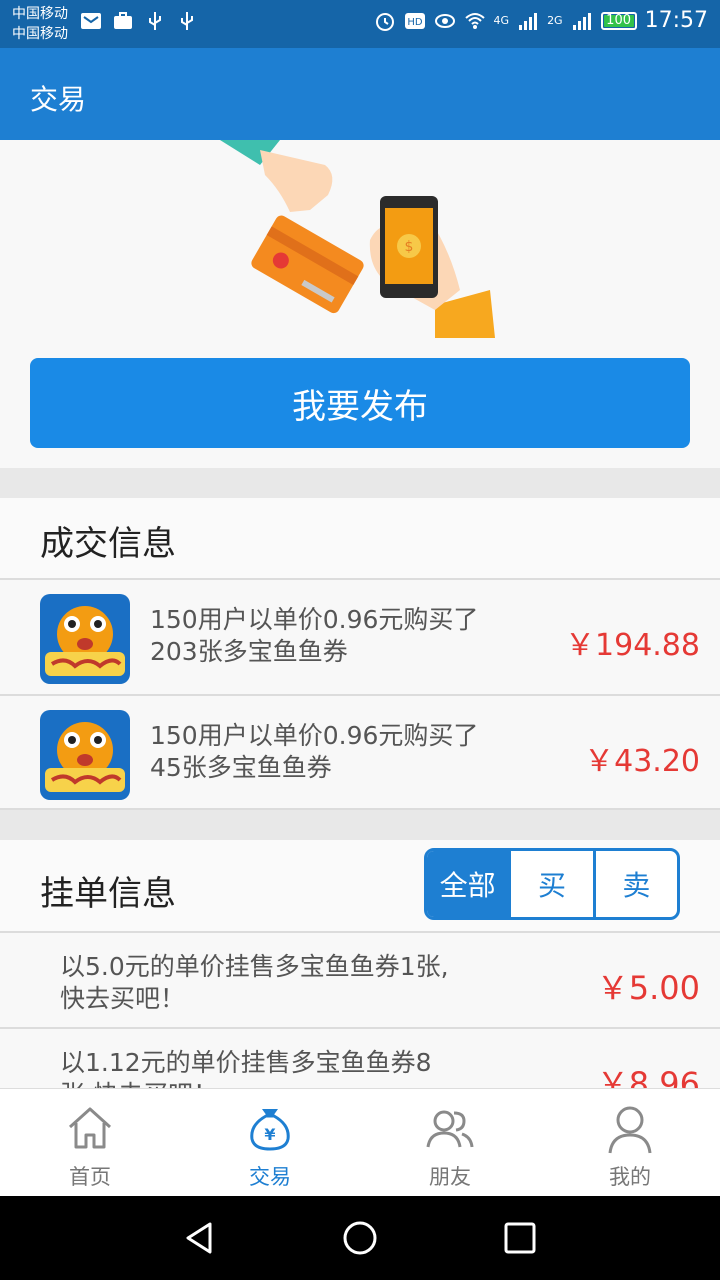 The height and width of the screenshot is (1280, 720). I want to click on filter-all-tab: 全部, so click(469, 884).